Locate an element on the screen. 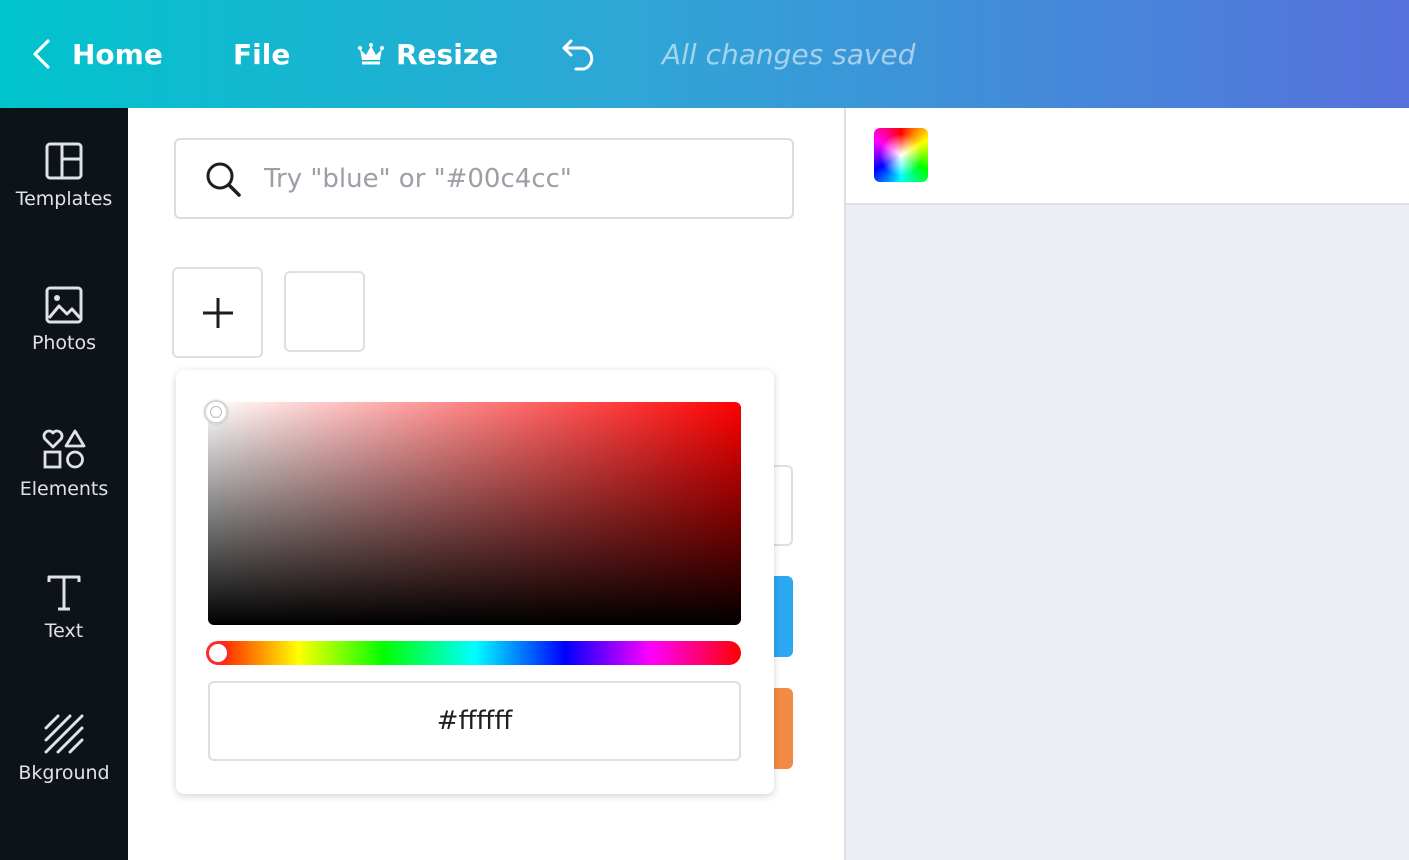  hue-slider is located at coordinates (474, 653).